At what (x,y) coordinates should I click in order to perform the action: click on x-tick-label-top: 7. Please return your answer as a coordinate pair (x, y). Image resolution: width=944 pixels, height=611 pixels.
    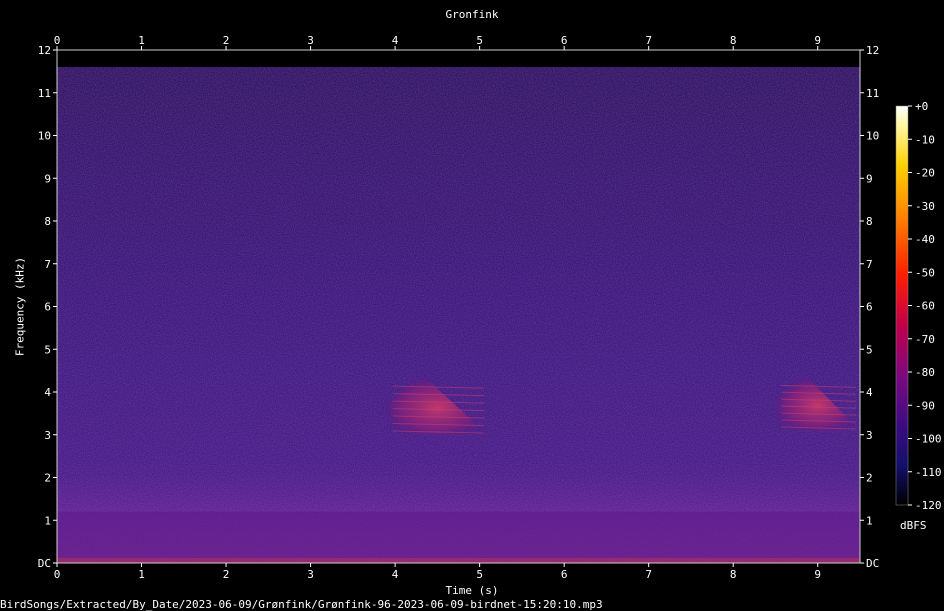
    Looking at the image, I should click on (648, 40).